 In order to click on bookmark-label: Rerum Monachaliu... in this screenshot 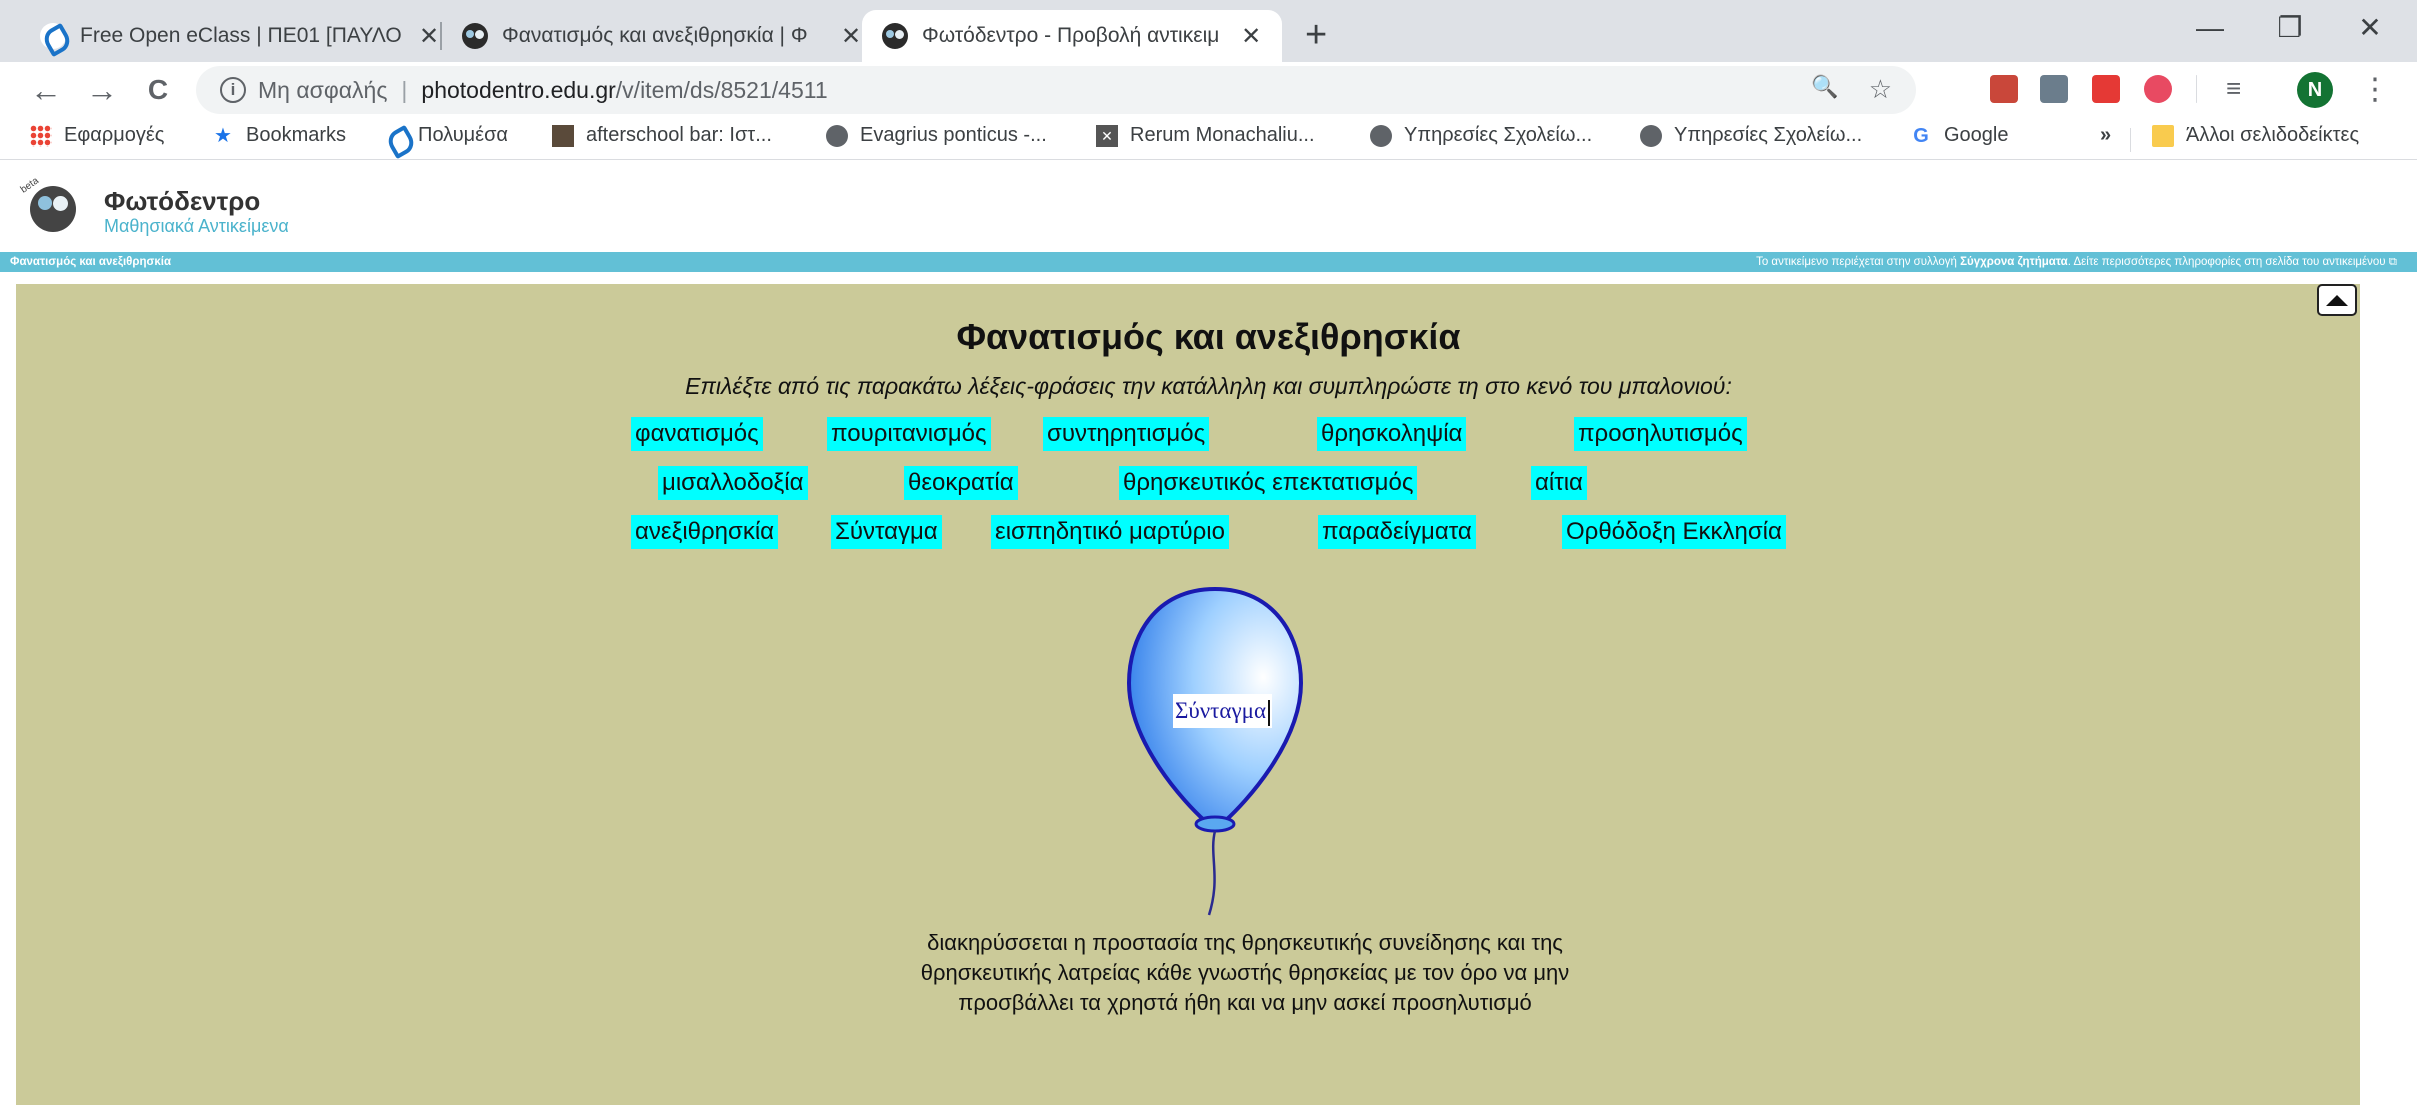, I will do `click(1222, 135)`.